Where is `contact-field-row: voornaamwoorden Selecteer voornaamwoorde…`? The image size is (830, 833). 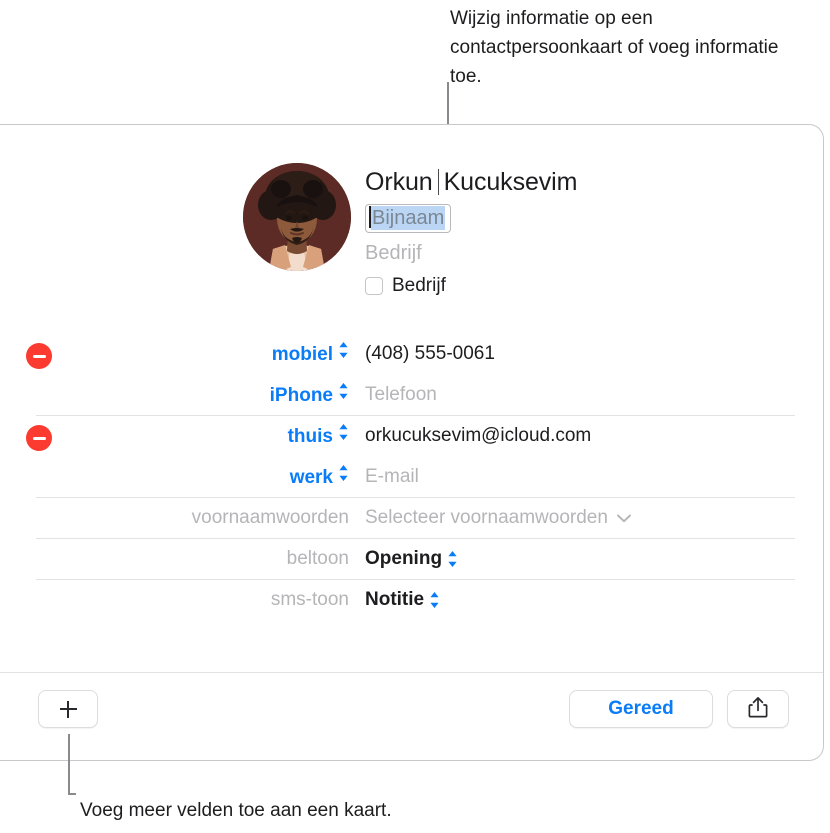 contact-field-row: voornaamwoorden Selecteer voornaamwoorde… is located at coordinates (411, 517).